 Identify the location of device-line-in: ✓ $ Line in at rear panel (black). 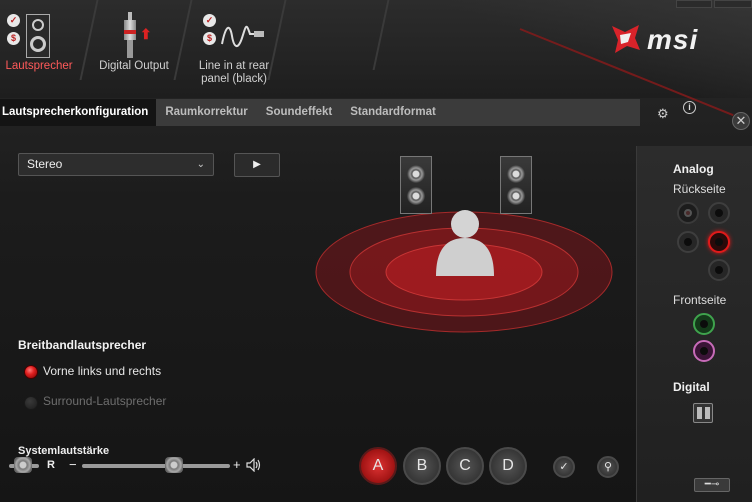
(234, 46).